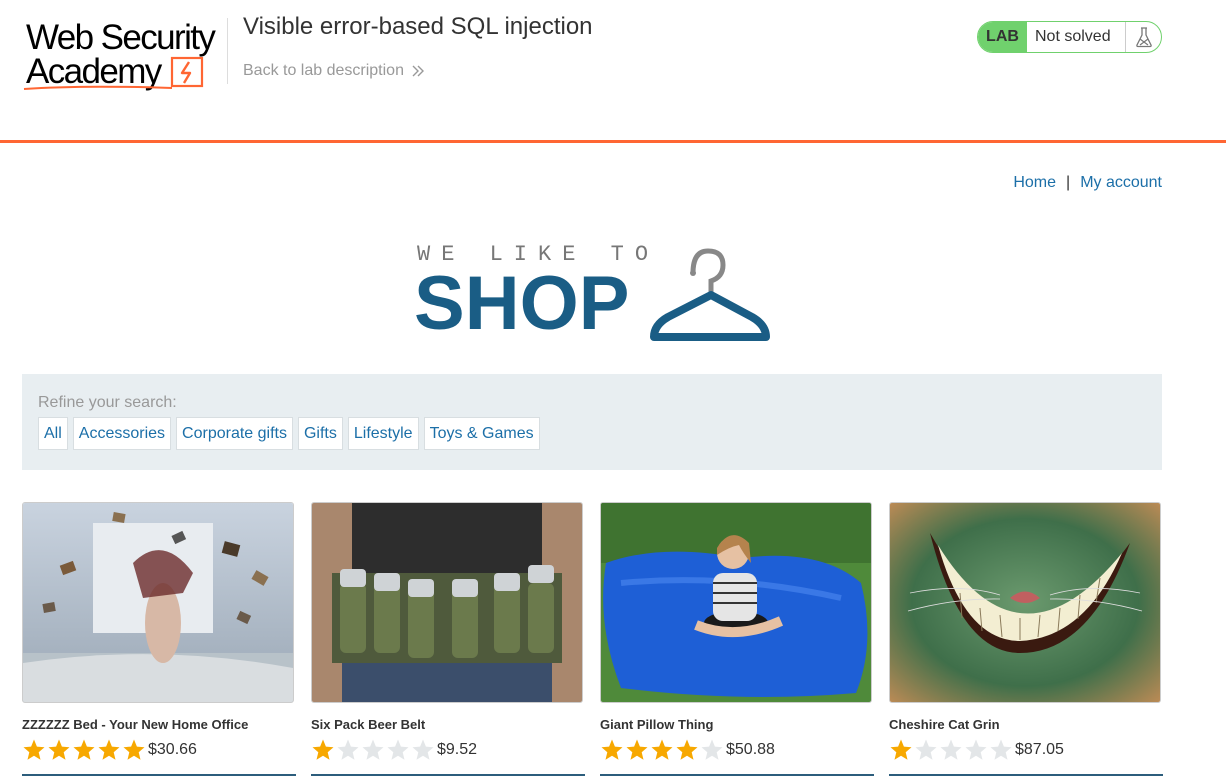  Describe the element at coordinates (750, 749) in the screenshot. I see `product-price: $50.88` at that location.